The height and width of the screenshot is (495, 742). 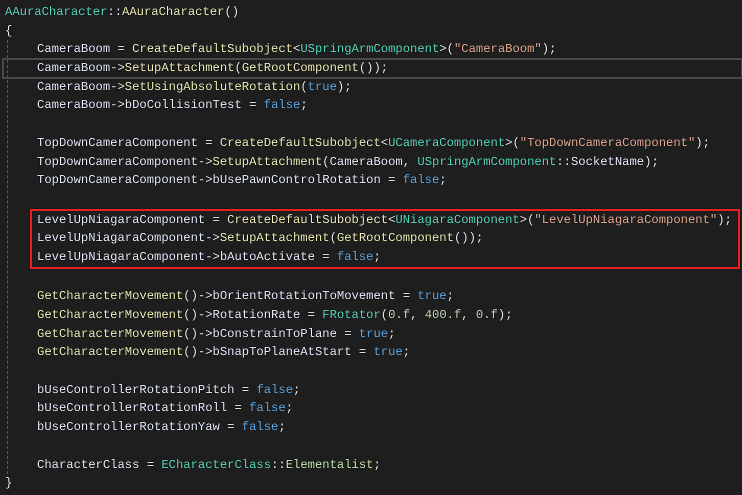 I want to click on code-line: bUseControllerRotationRoll = false;, so click(x=165, y=409).